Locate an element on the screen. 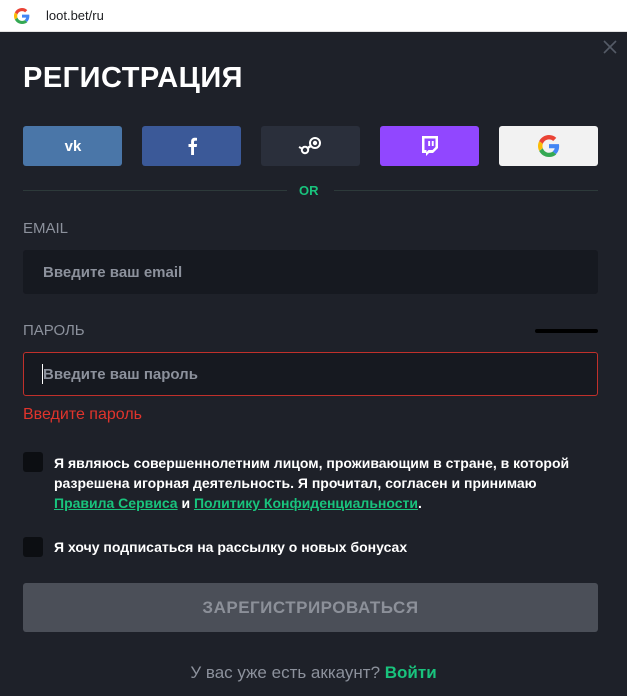  close-icon is located at coordinates (610, 47).